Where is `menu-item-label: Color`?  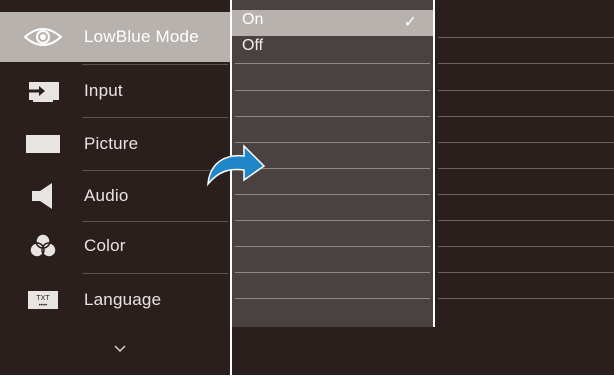 menu-item-label: Color is located at coordinates (105, 245).